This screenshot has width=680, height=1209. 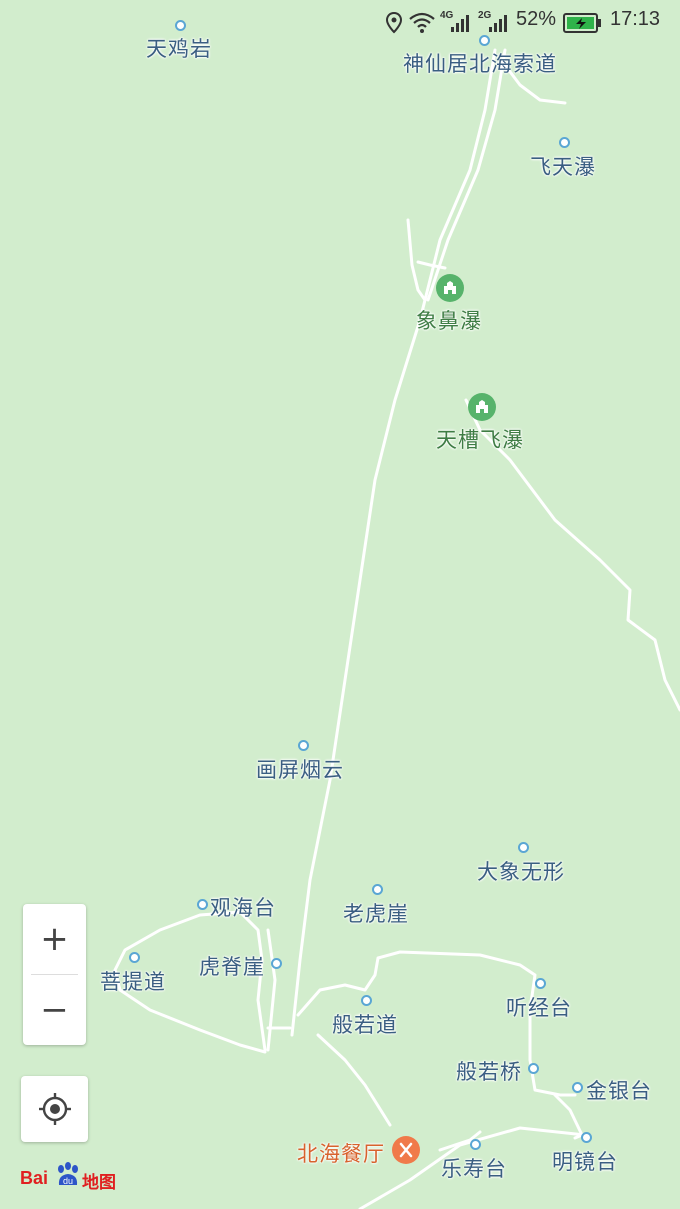 I want to click on poi-label: 虎脊崖, so click(x=232, y=967).